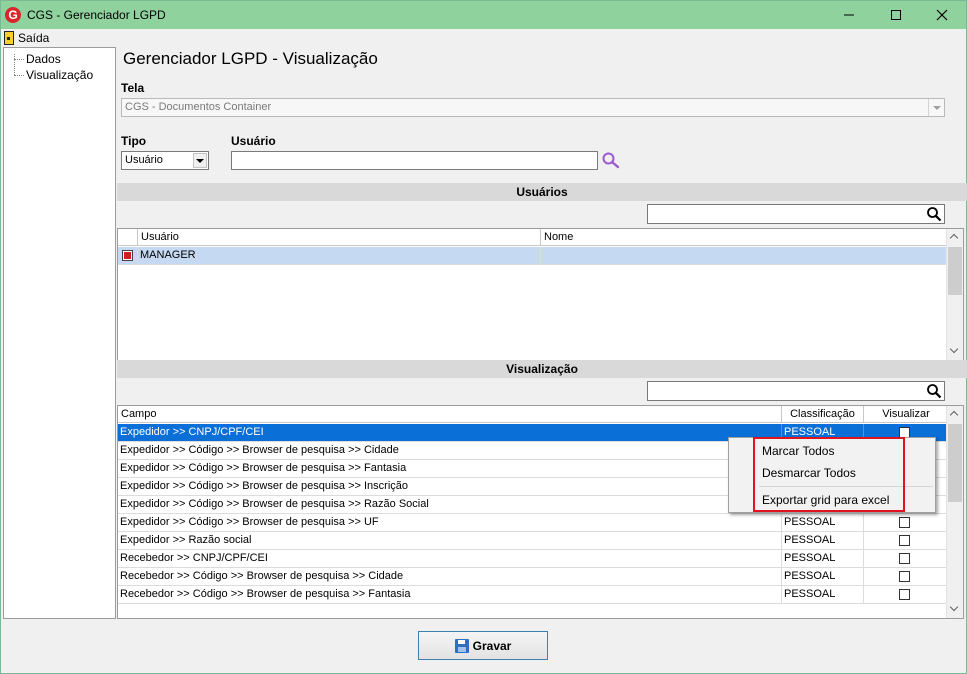 The height and width of the screenshot is (674, 967). Describe the element at coordinates (829, 474) in the screenshot. I see `annotation-highlight-box` at that location.